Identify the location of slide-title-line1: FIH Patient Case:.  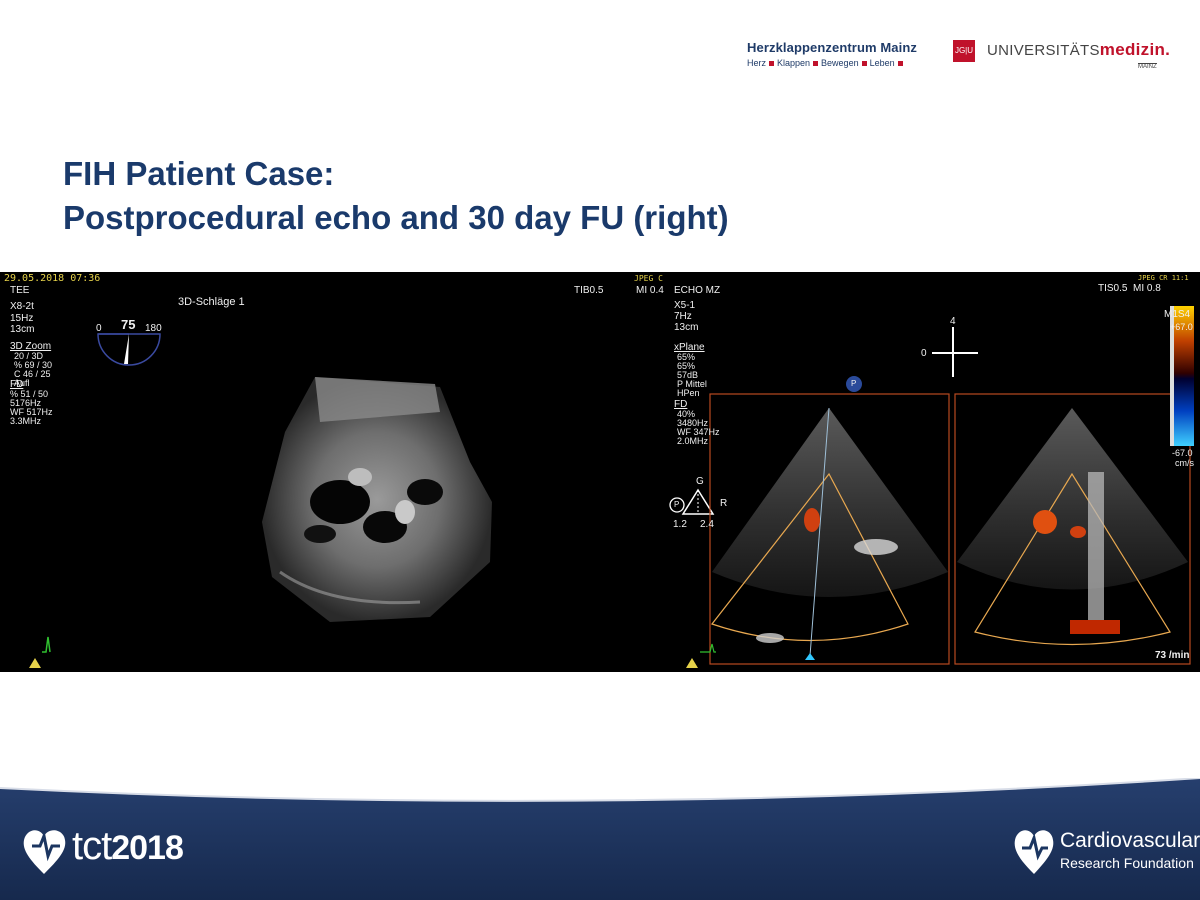
(199, 173).